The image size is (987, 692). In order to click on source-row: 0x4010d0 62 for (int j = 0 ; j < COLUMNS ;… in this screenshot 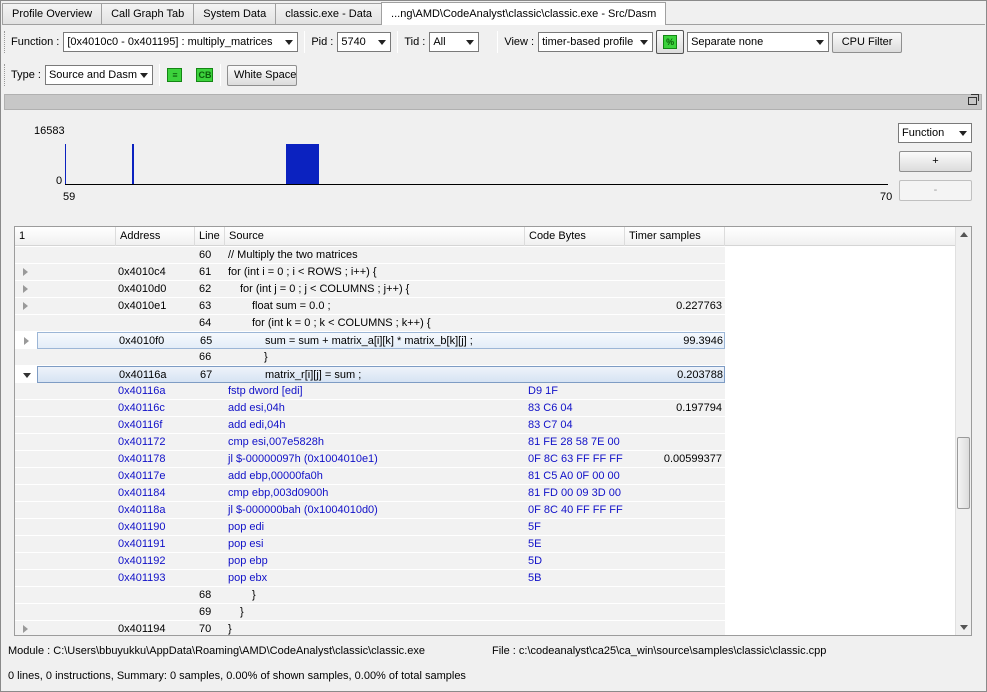, I will do `click(370, 289)`.